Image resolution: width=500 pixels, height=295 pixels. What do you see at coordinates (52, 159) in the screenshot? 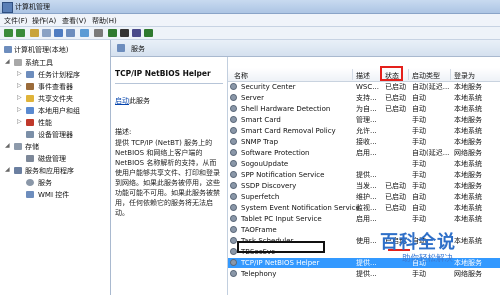
I see `tree-item-disk-management: 磁盘管理` at bounding box center [52, 159].